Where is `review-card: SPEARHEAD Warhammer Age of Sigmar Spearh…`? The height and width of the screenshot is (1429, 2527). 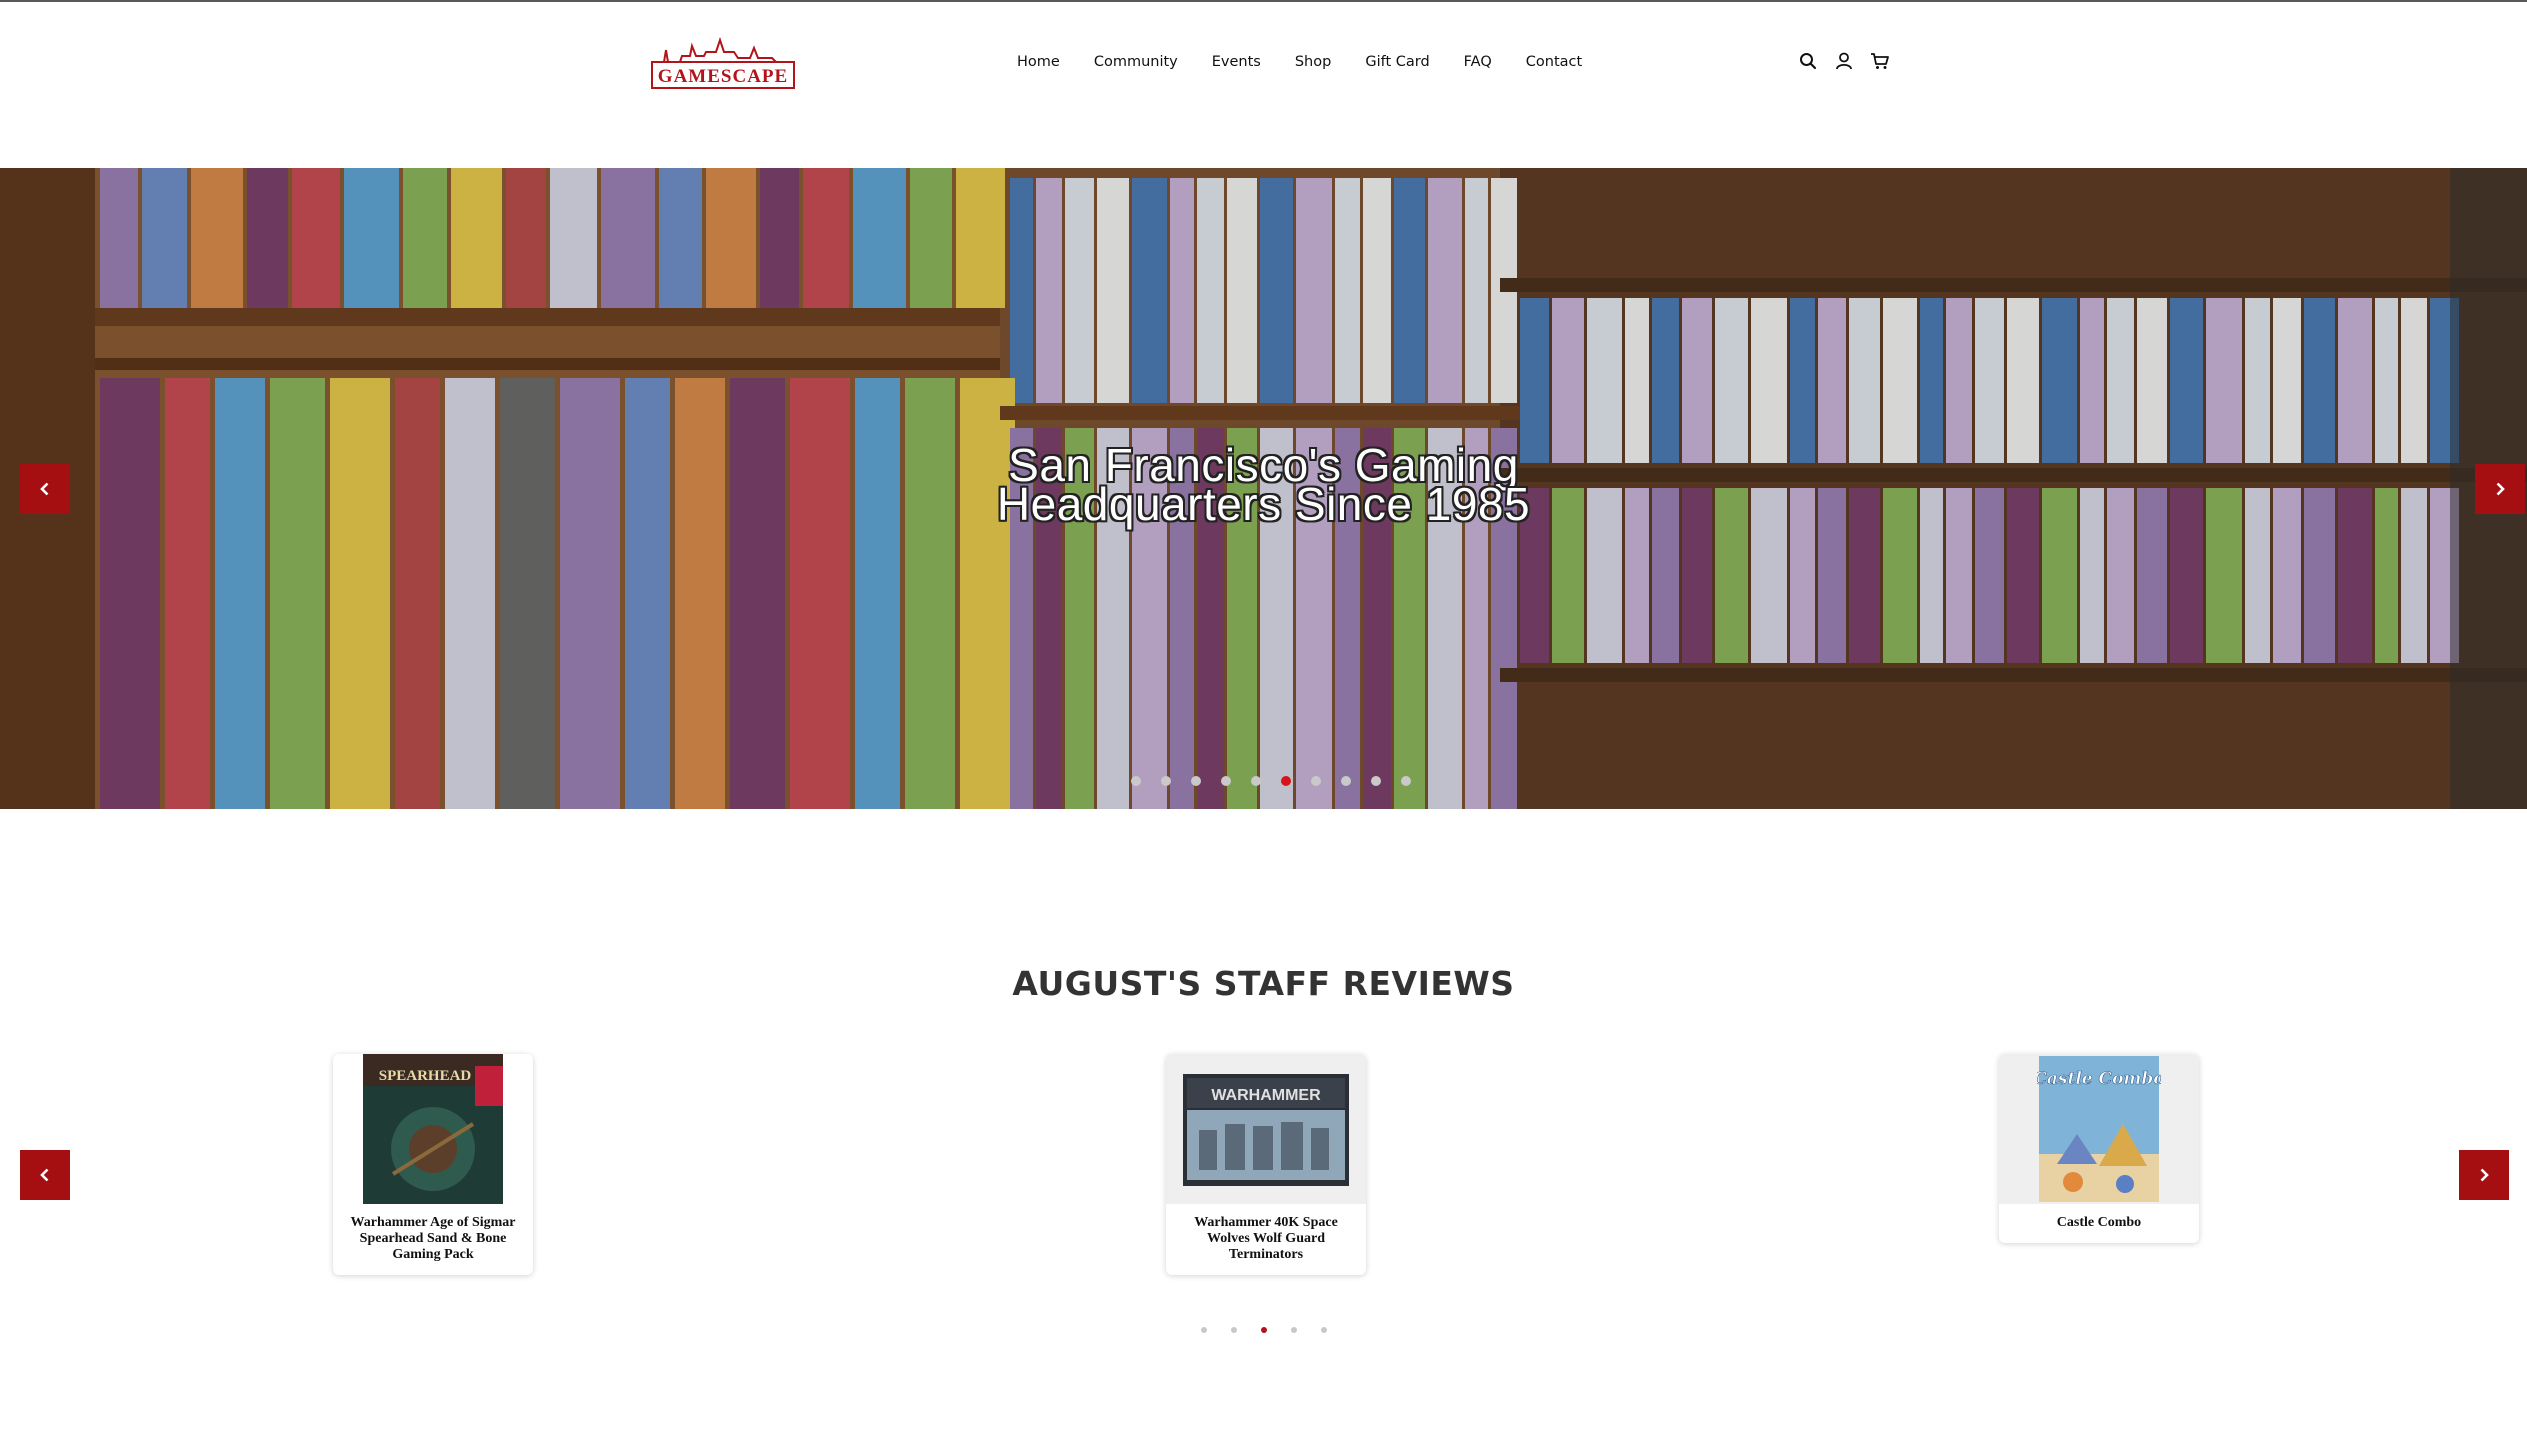
review-card: SPEARHEAD Warhammer Age of Sigmar Spearh… is located at coordinates (433, 1164).